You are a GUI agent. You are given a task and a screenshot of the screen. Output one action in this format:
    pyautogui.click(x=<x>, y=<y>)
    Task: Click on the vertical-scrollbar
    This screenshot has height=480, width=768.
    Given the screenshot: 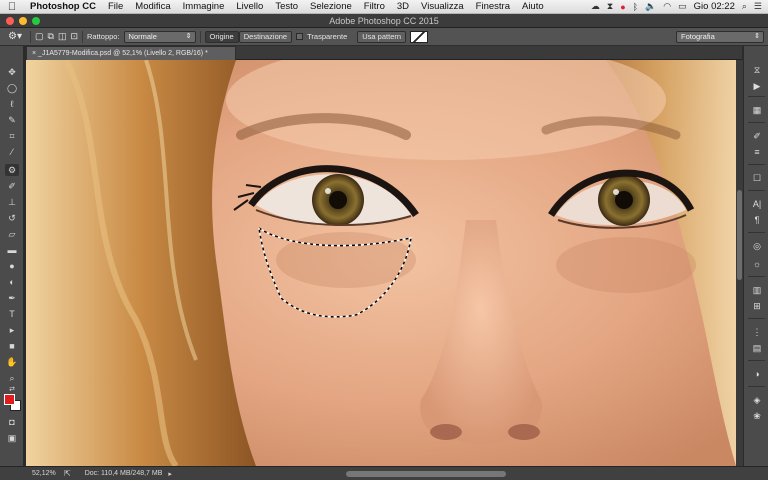 What is the action you would take?
    pyautogui.click(x=739, y=263)
    